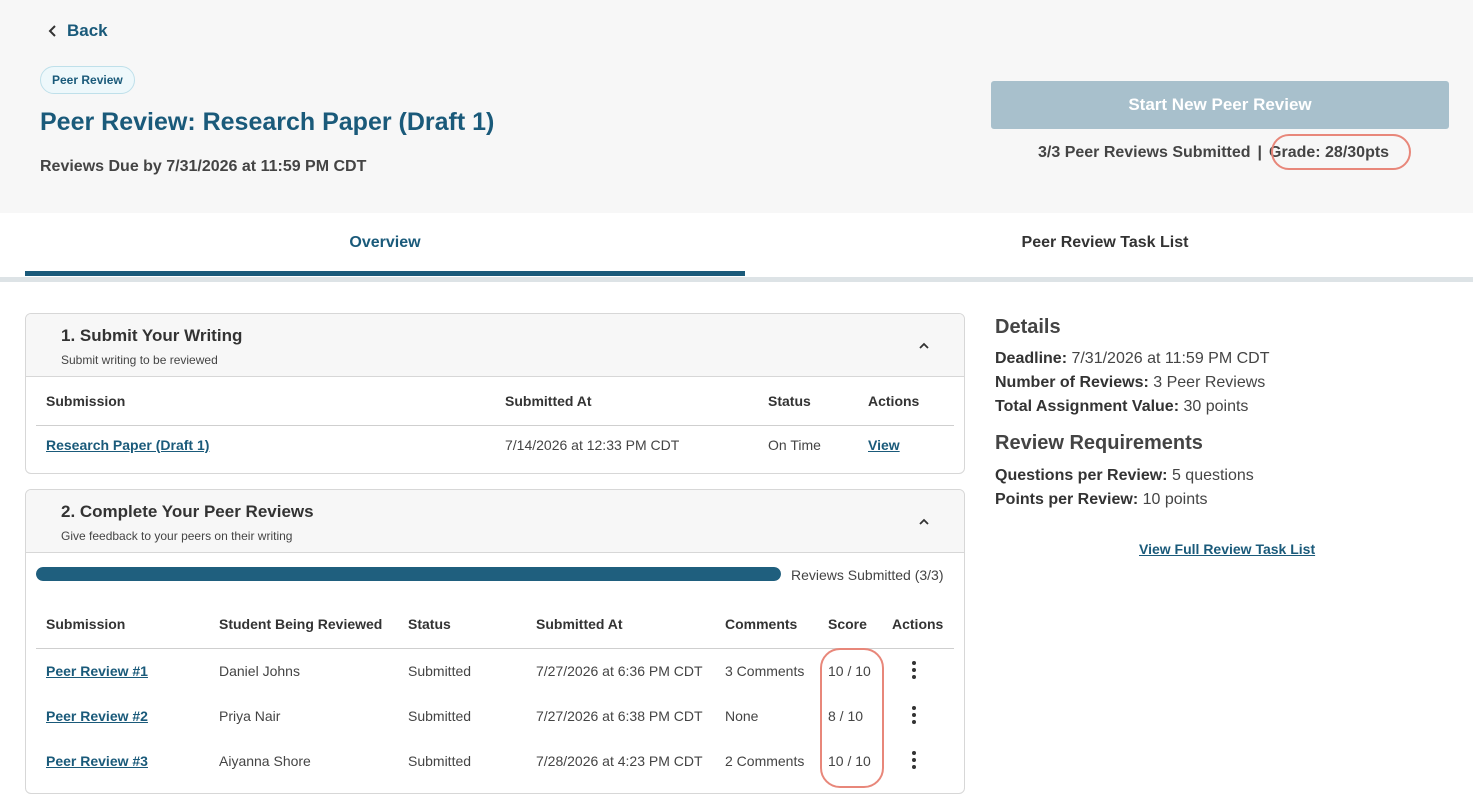 This screenshot has height=801, width=1473. What do you see at coordinates (742, 716) in the screenshot?
I see `comments-cell: None` at bounding box center [742, 716].